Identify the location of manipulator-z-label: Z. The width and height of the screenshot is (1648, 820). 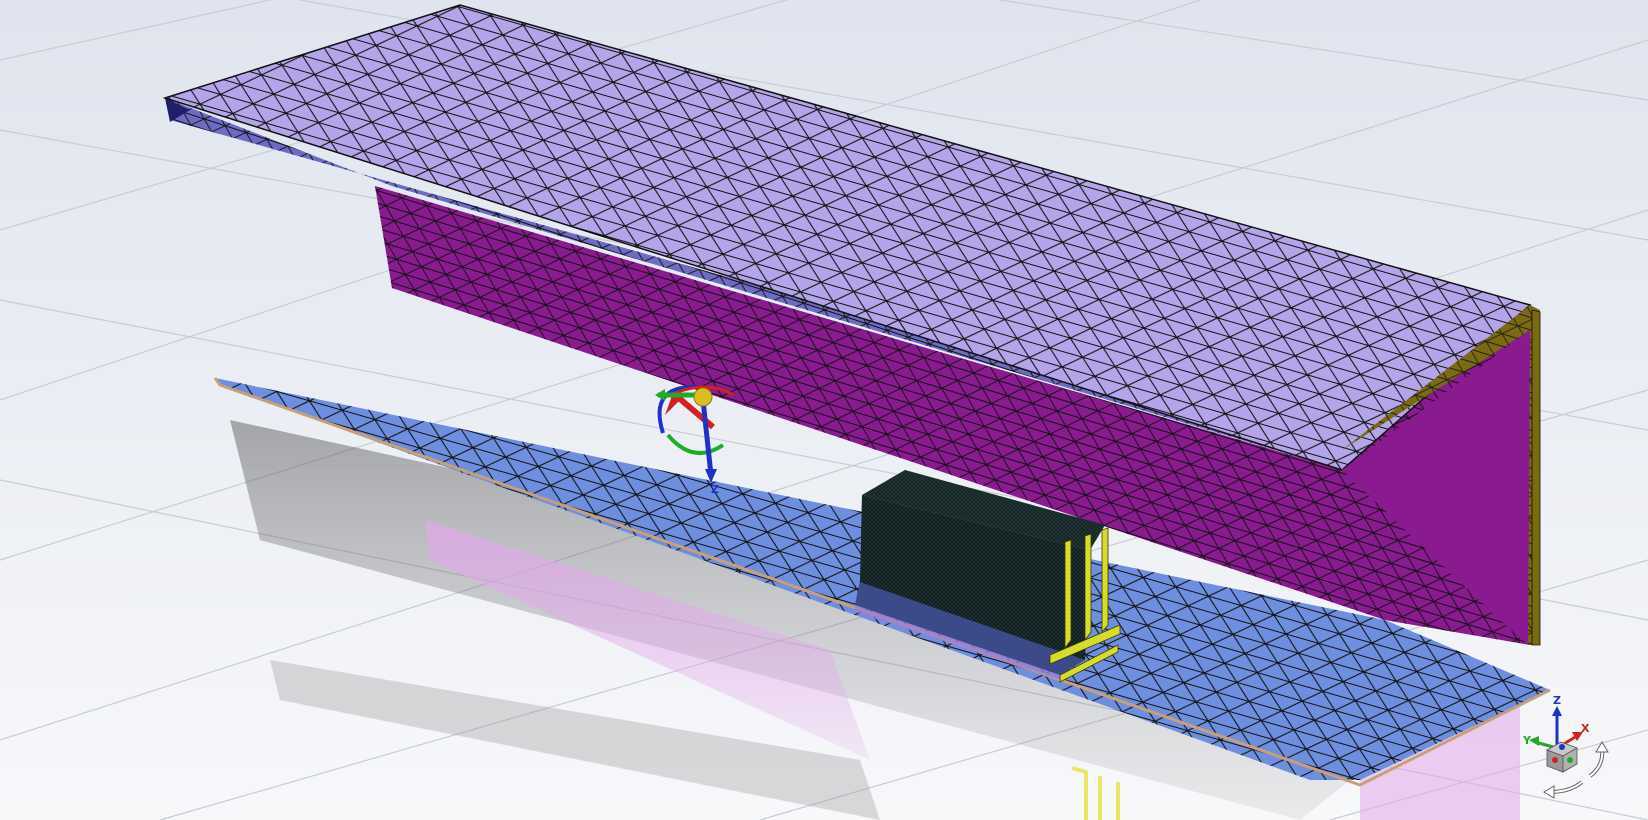
(715, 489).